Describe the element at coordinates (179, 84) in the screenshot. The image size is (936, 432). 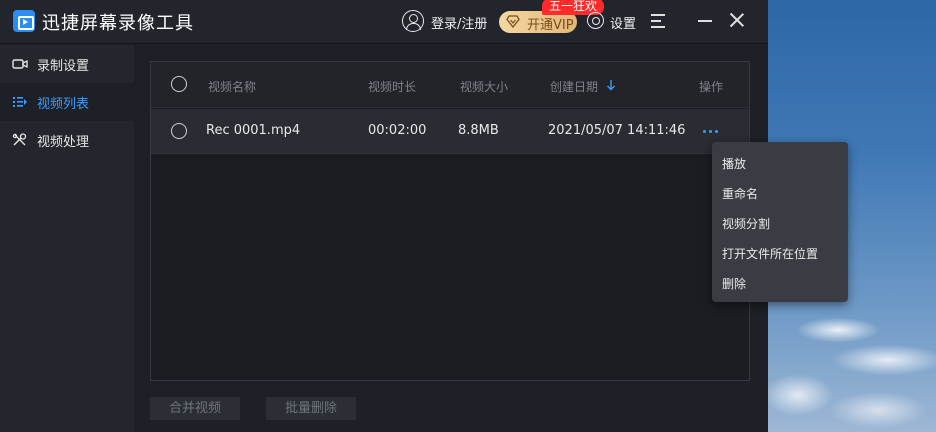
I see `select-all-radio` at that location.